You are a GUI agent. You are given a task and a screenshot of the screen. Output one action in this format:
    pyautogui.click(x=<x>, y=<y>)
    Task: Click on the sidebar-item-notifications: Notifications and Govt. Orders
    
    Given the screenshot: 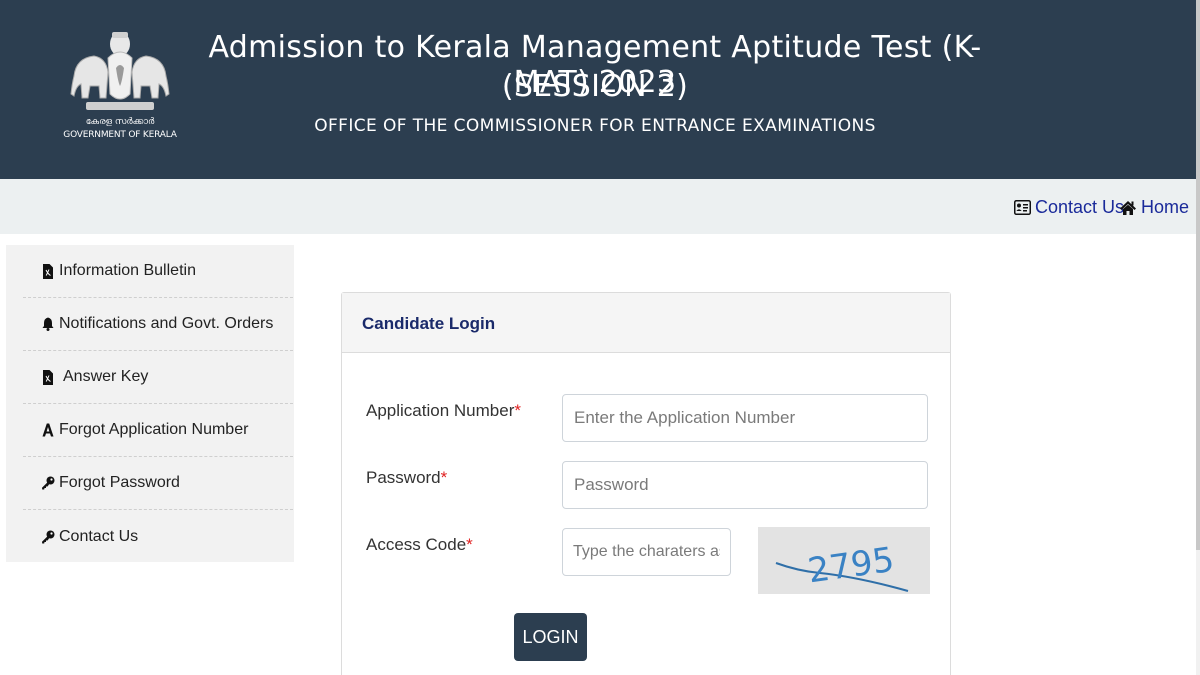 What is the action you would take?
    pyautogui.click(x=158, y=324)
    